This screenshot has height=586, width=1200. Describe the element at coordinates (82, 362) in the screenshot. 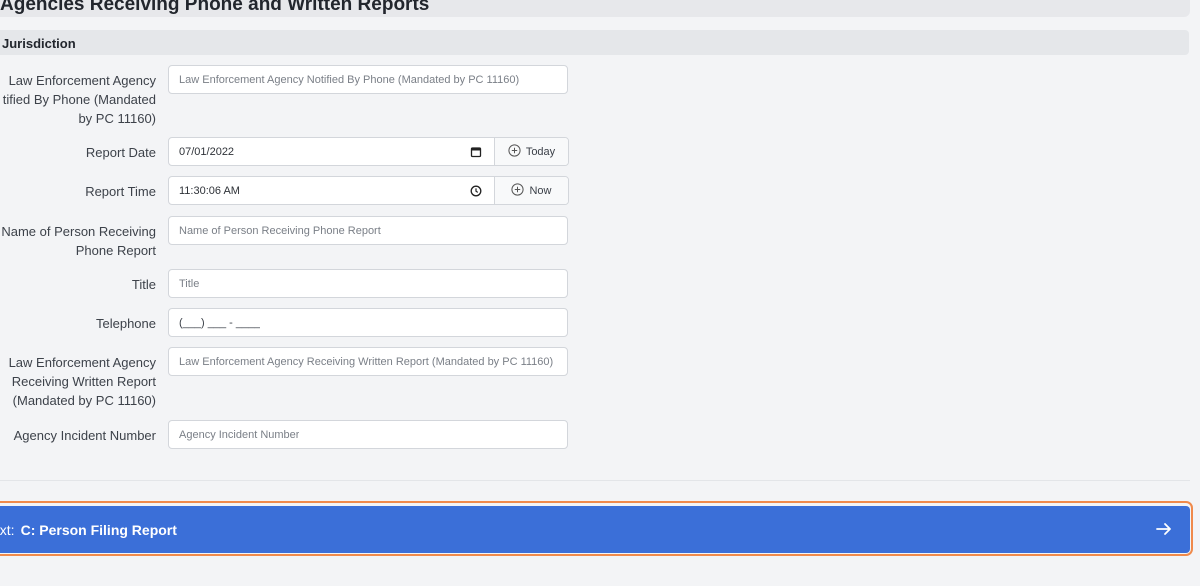

I see `written-agency-label-line1: Law Enforcement Agency` at that location.